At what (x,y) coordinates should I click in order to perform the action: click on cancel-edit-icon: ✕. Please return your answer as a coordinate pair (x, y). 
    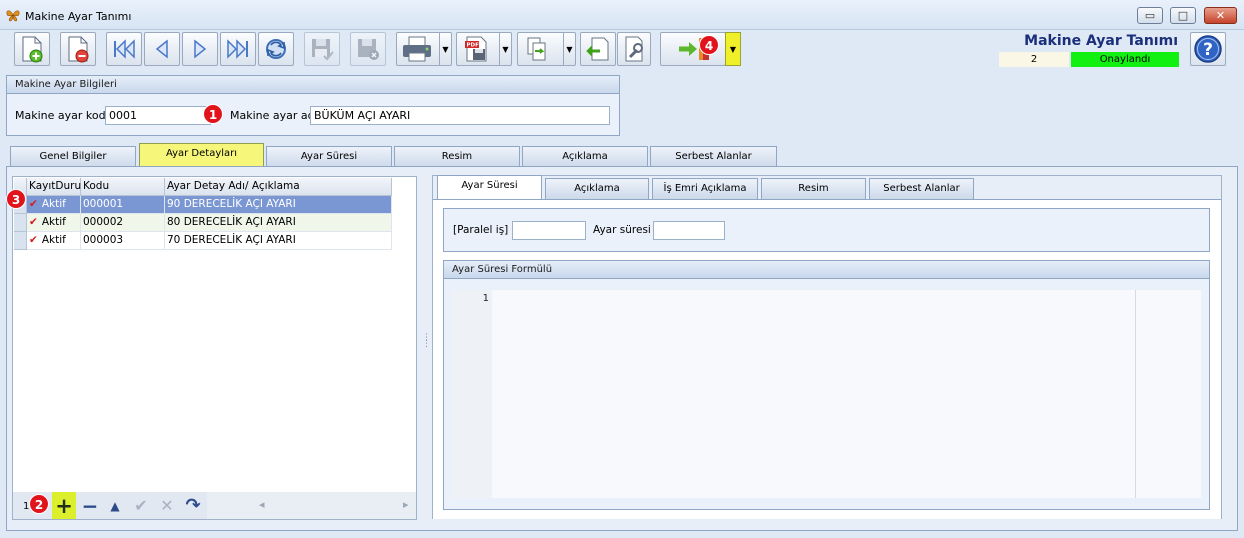
    Looking at the image, I should click on (167, 505).